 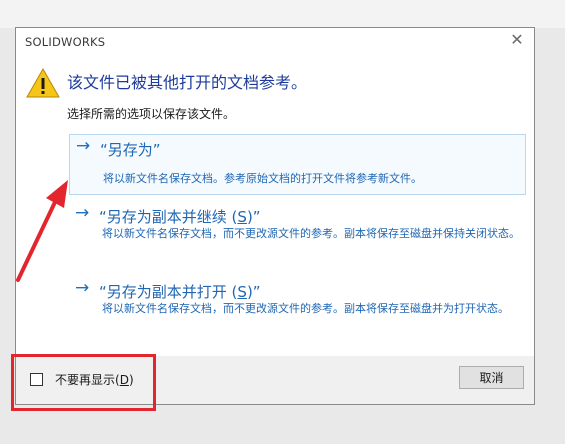 What do you see at coordinates (262, 178) in the screenshot?
I see `option-description: 将以新文件名保存文档。参考原始文档的打开文件将参考新文件。` at bounding box center [262, 178].